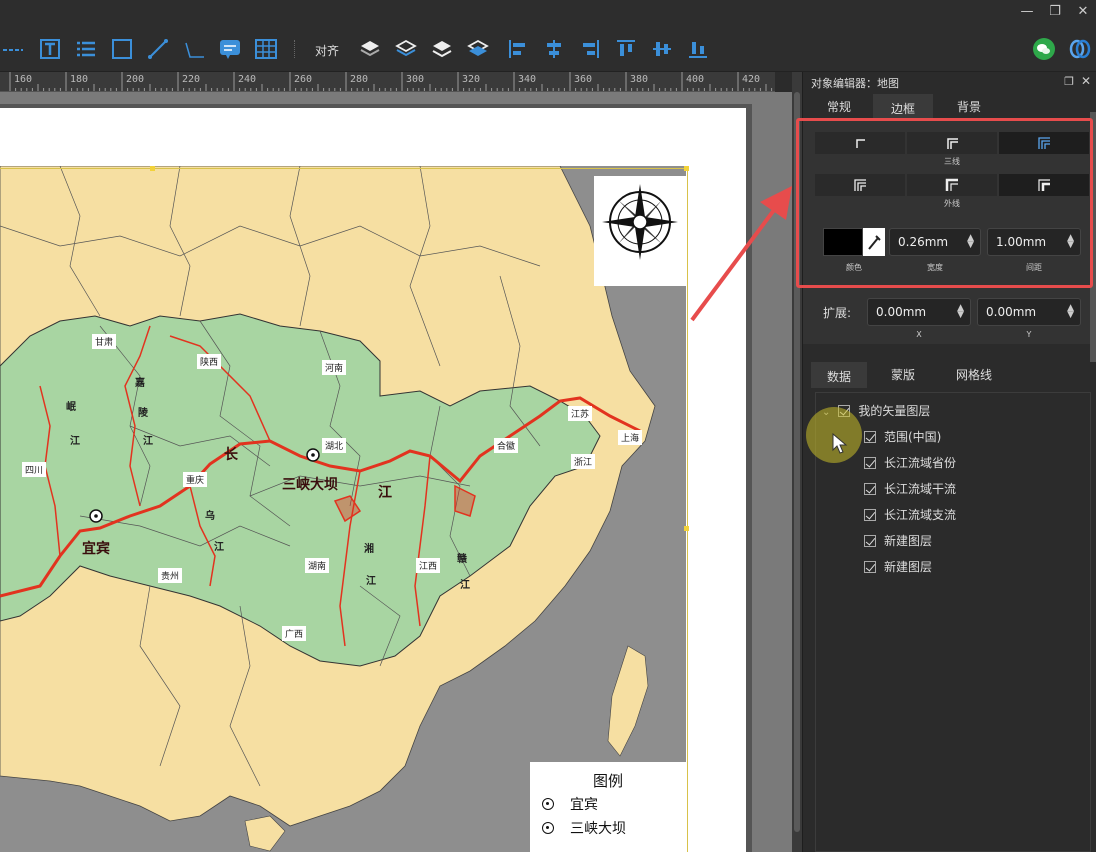 This screenshot has height=852, width=1096. What do you see at coordinates (518, 49) in the screenshot?
I see `align-left-icon` at bounding box center [518, 49].